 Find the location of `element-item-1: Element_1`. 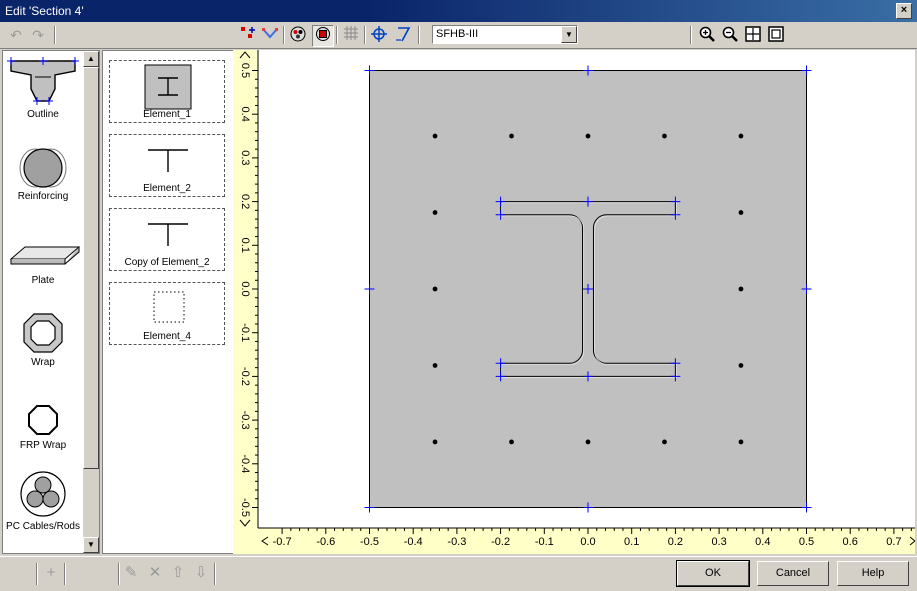

element-item-1: Element_1 is located at coordinates (167, 91).